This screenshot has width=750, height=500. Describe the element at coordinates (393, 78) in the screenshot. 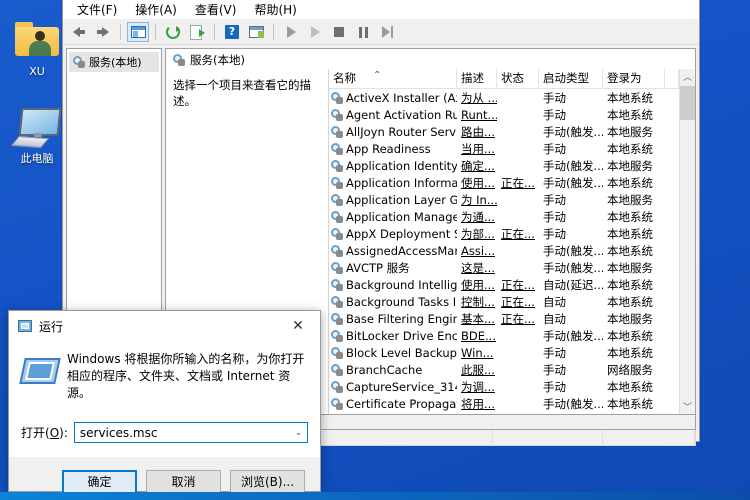

I see `column-header-name: 名称 ⌃` at that location.